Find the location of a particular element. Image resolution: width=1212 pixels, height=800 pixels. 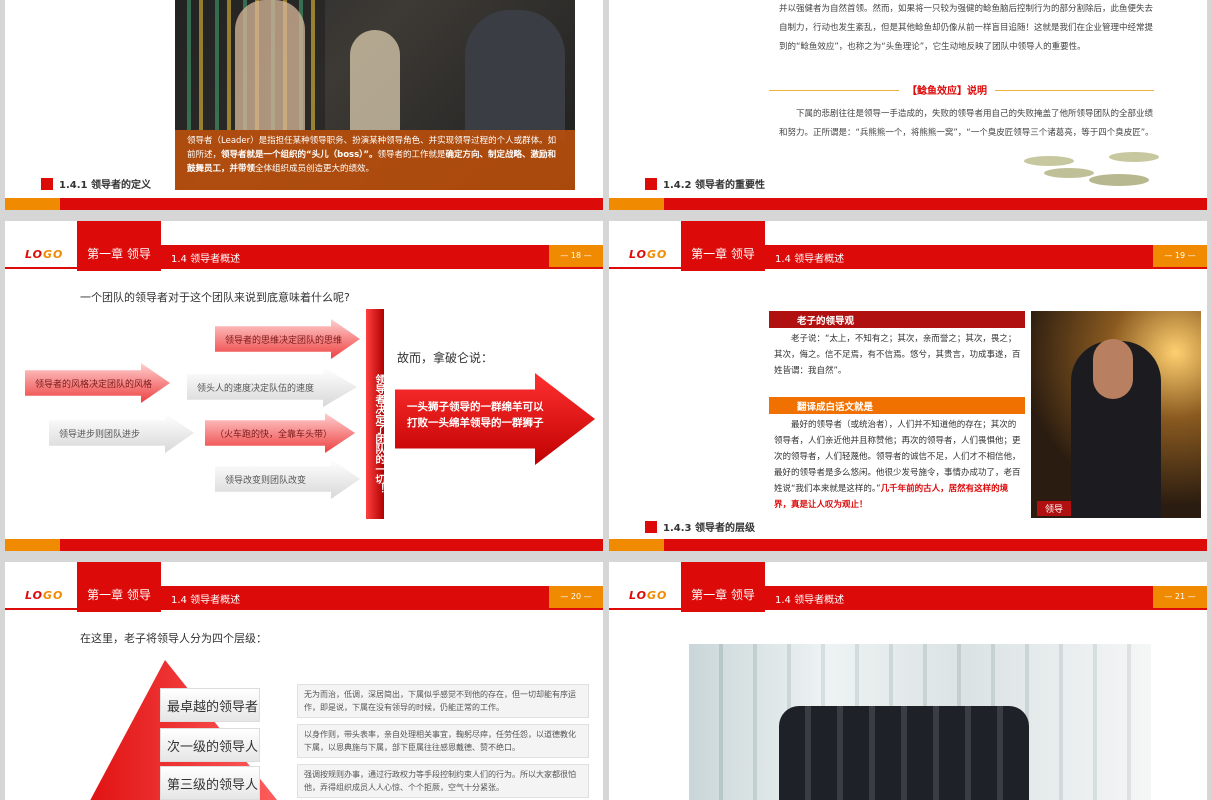

subhead: 1.4.2 领导者的重要性 is located at coordinates (705, 183).